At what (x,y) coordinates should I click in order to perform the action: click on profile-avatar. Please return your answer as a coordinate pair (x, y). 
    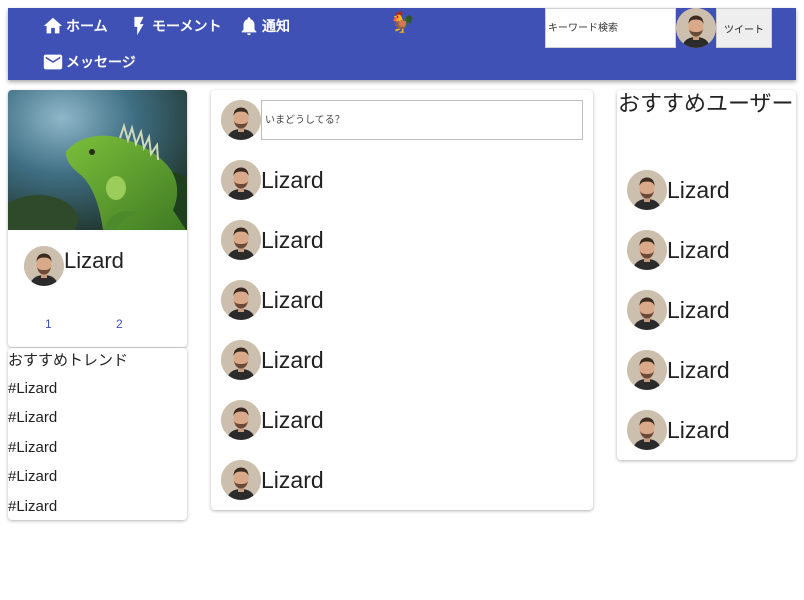
    Looking at the image, I should click on (44, 266).